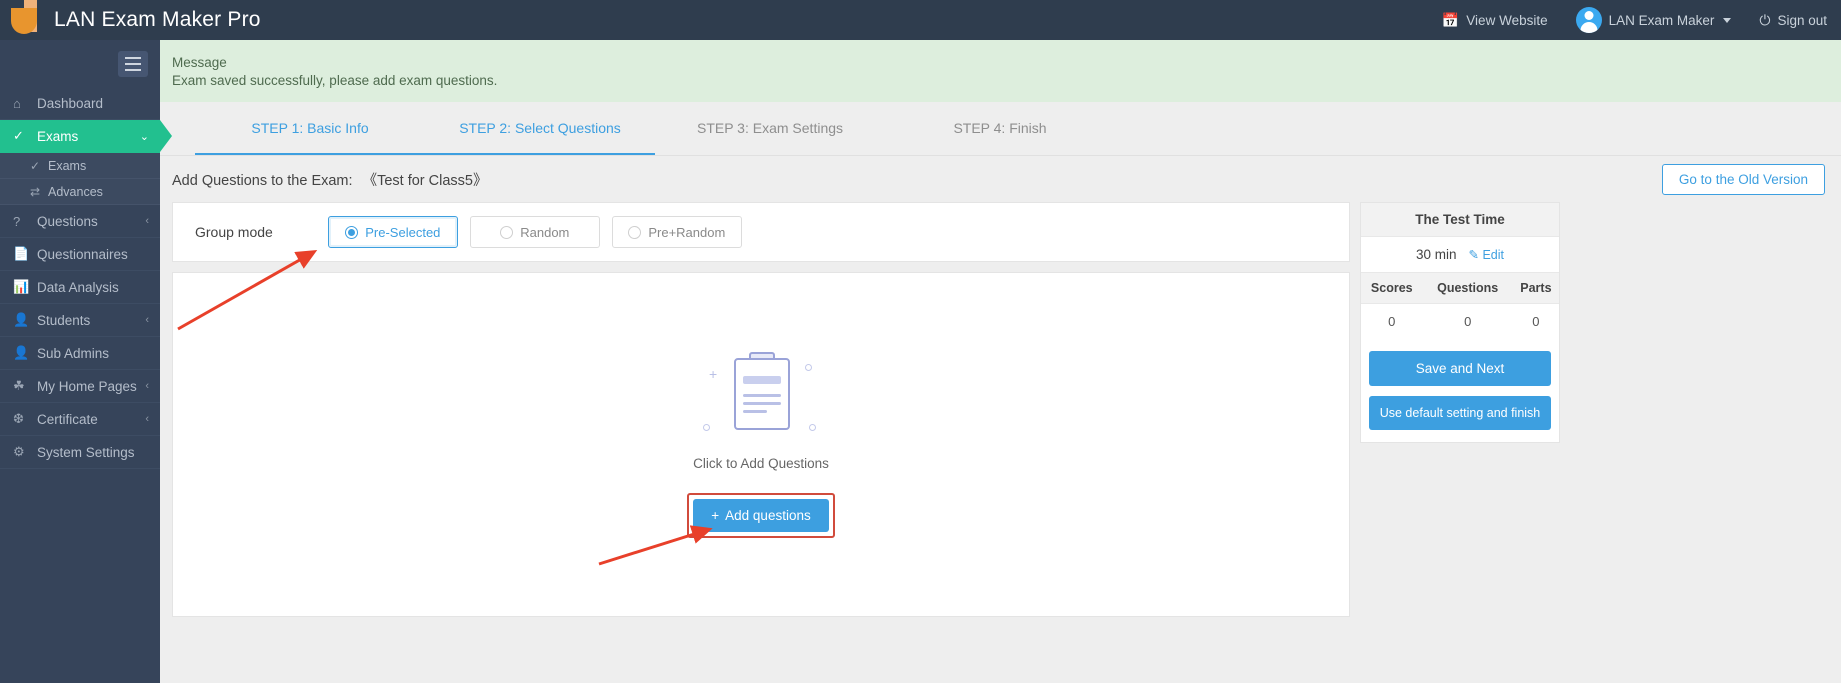 This screenshot has height=683, width=1841. I want to click on tab-step-4-label: STEP 4: Finish, so click(1000, 128).